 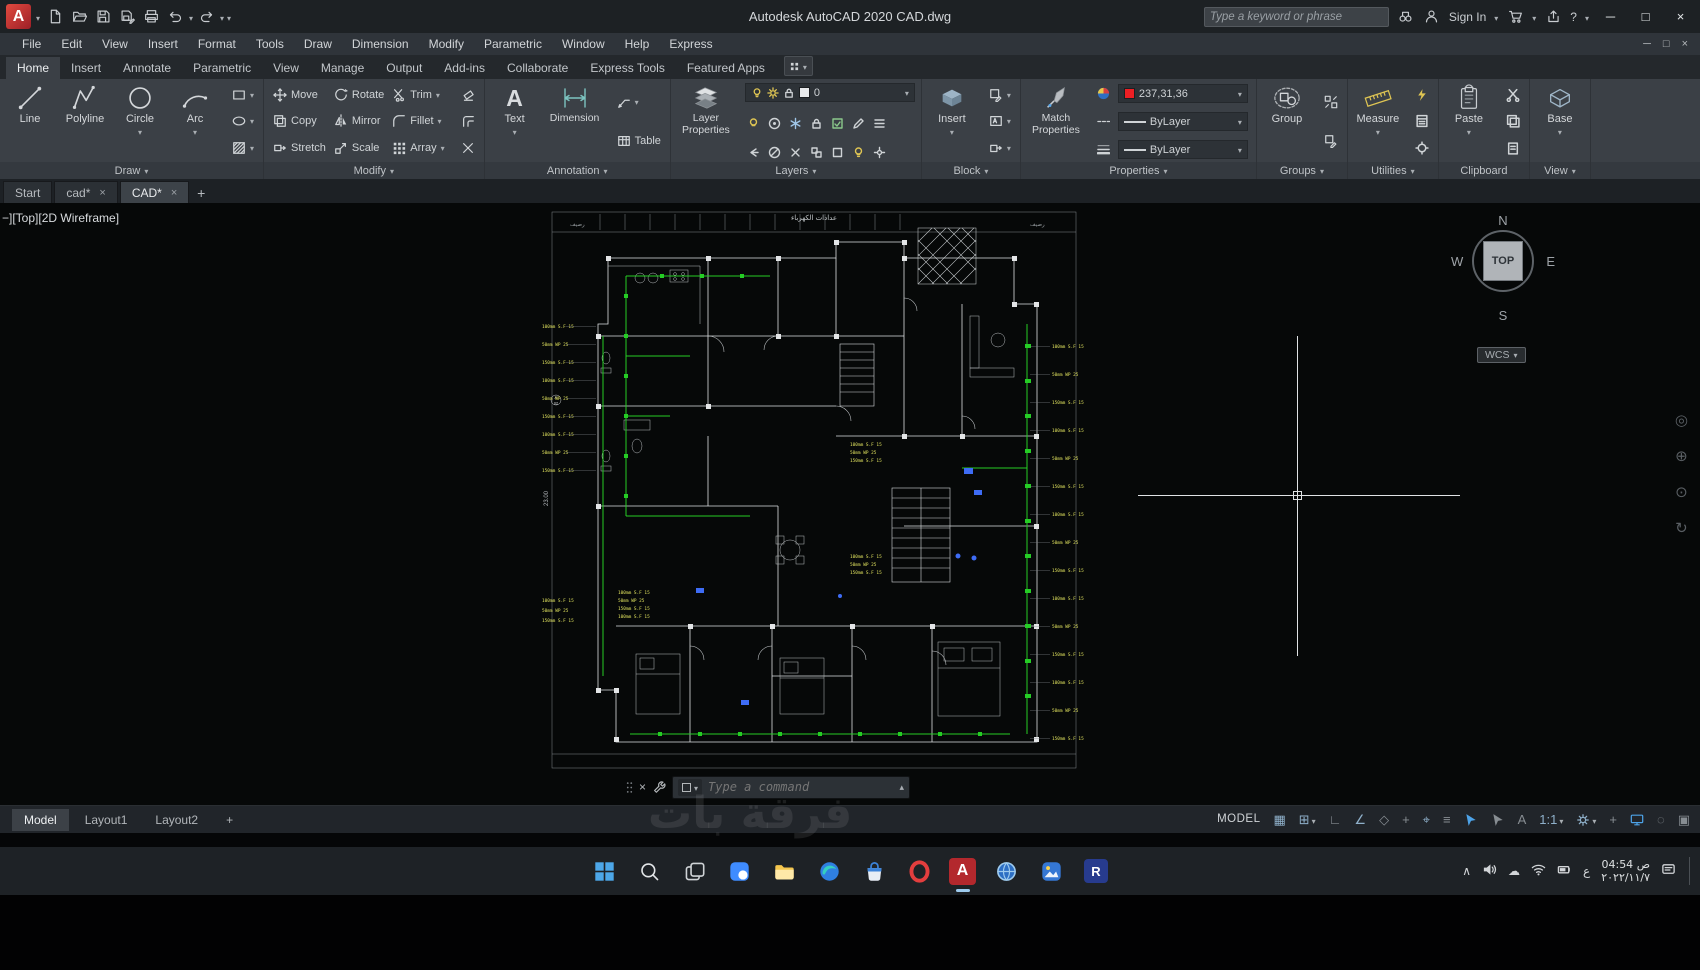 What do you see at coordinates (468, 148) in the screenshot?
I see `explode-icon` at bounding box center [468, 148].